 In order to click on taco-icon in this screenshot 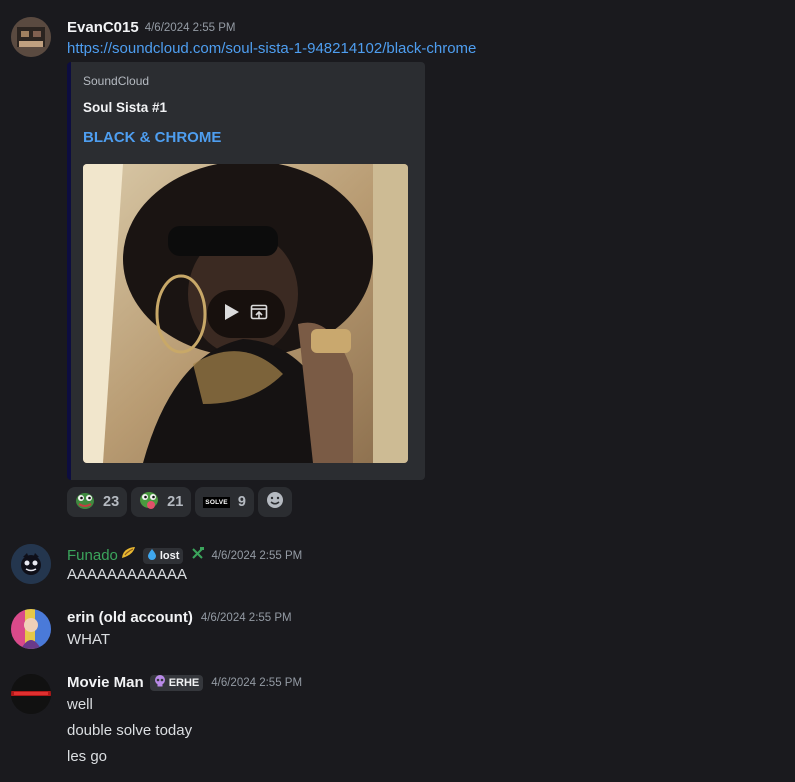, I will do `click(129, 555)`.